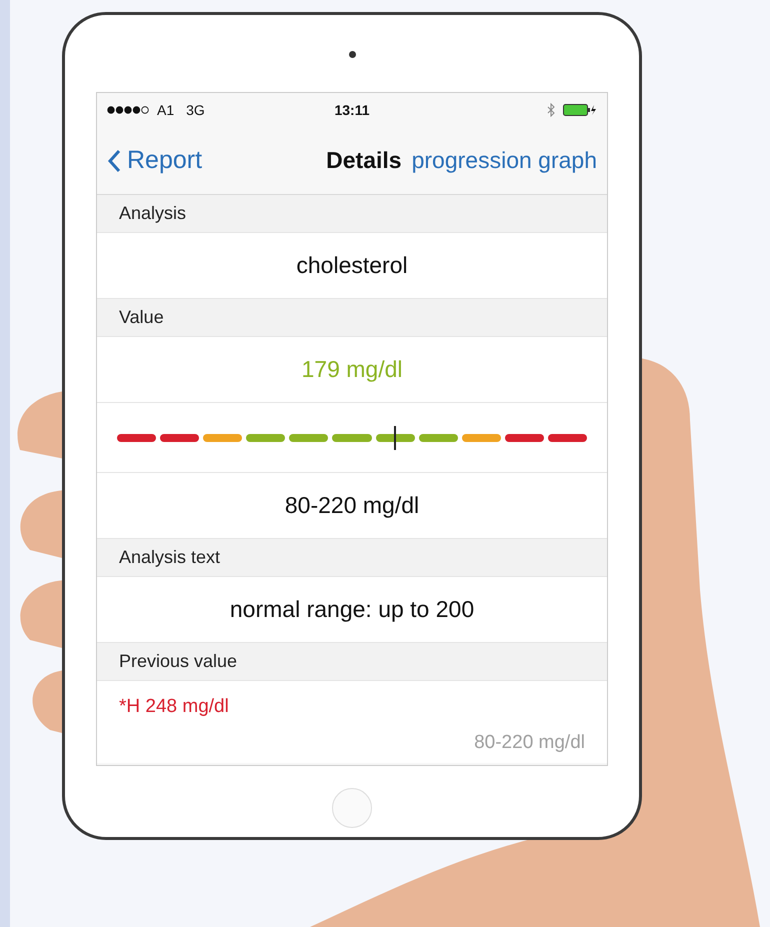 The image size is (770, 927). What do you see at coordinates (551, 110) in the screenshot?
I see `bluetooth-icon` at bounding box center [551, 110].